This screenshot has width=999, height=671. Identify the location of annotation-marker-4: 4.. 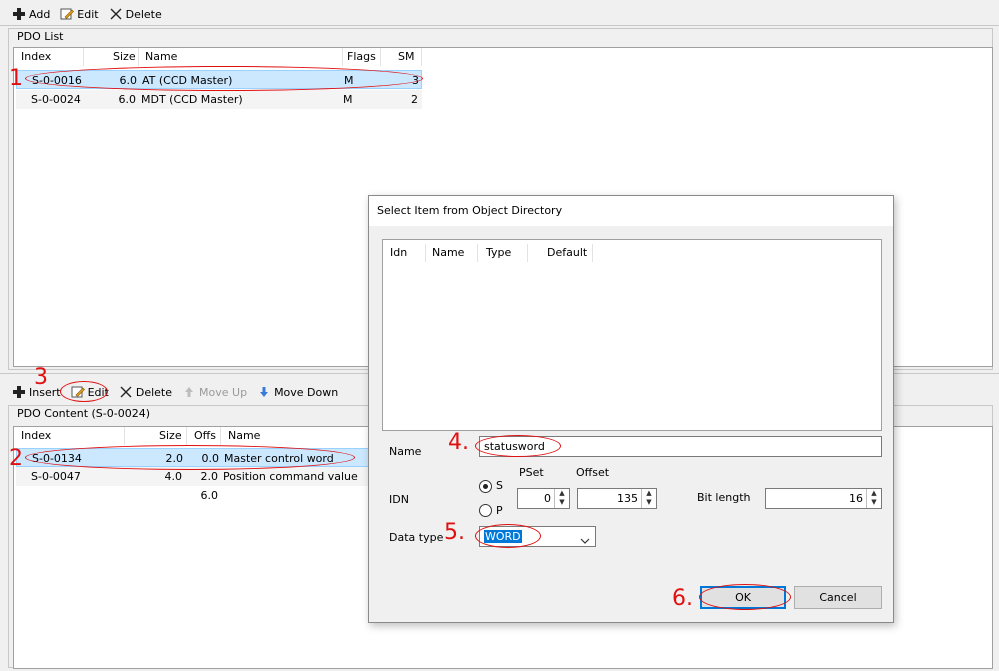
(458, 442).